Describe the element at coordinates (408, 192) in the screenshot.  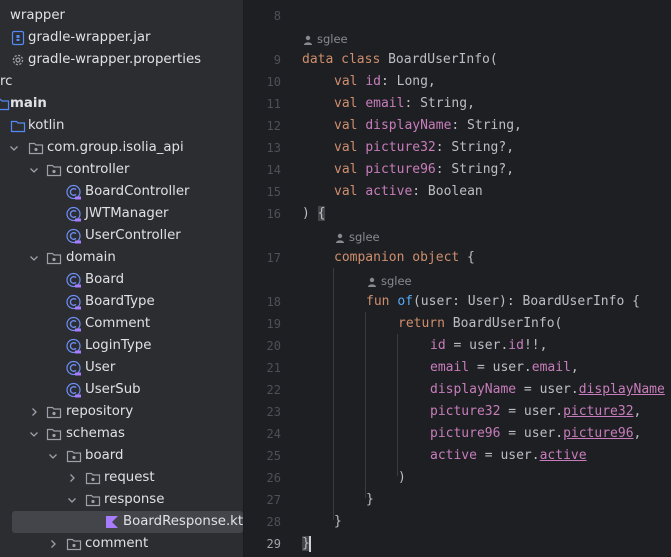
I see `code-line-15: val active: Boolean` at that location.